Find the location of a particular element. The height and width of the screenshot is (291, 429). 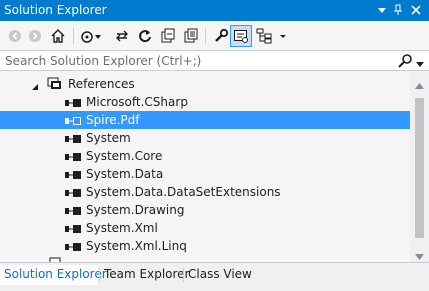

reference-label: System is located at coordinates (108, 138).